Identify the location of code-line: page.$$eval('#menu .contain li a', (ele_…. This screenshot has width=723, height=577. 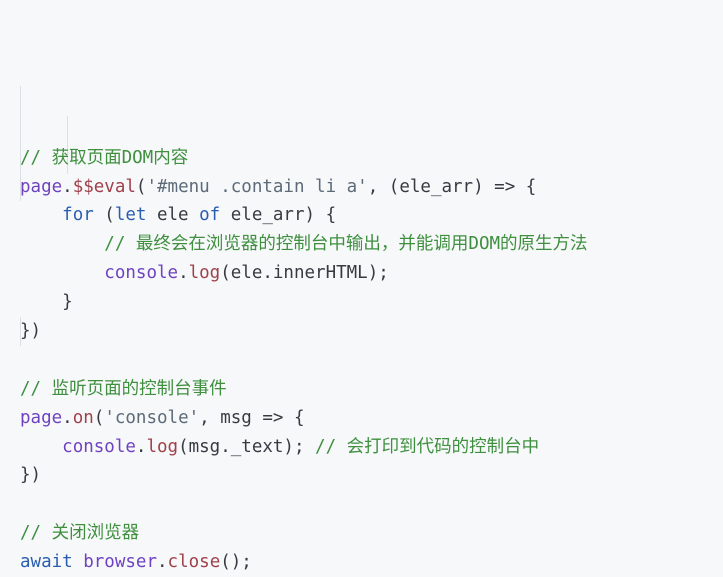
(371, 187).